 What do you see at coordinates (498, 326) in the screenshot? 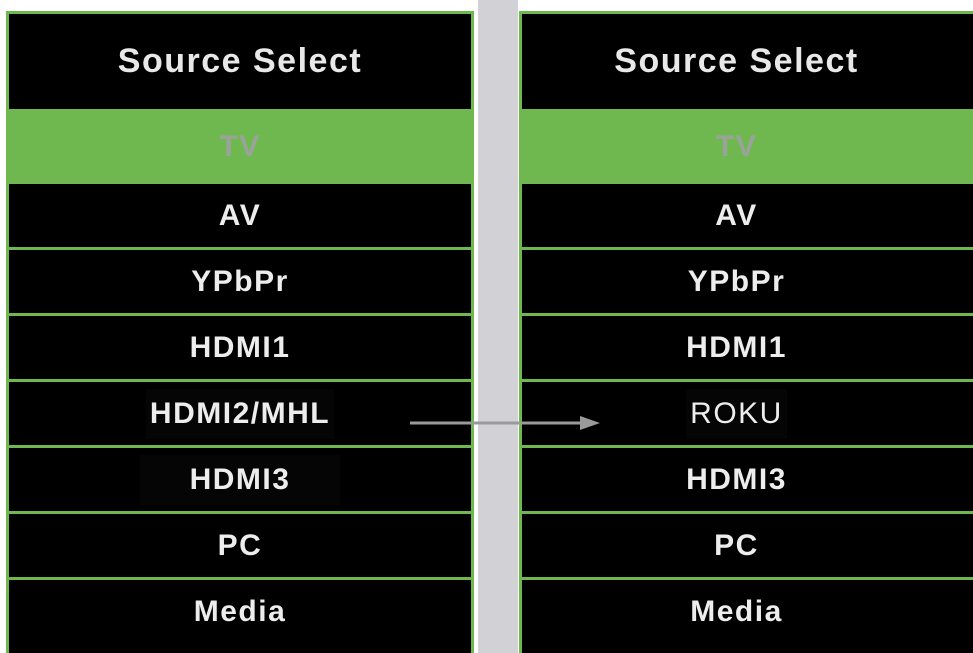
I see `panel-divider` at bounding box center [498, 326].